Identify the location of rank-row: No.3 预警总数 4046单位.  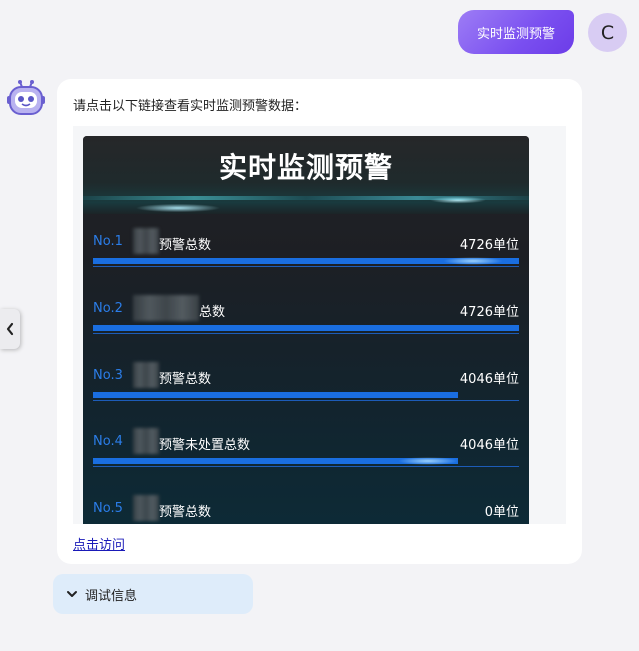
(306, 395).